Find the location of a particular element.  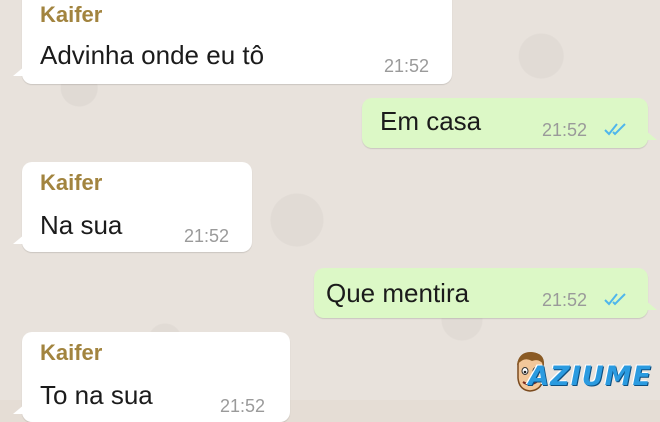

message-text: Em casa is located at coordinates (431, 121).